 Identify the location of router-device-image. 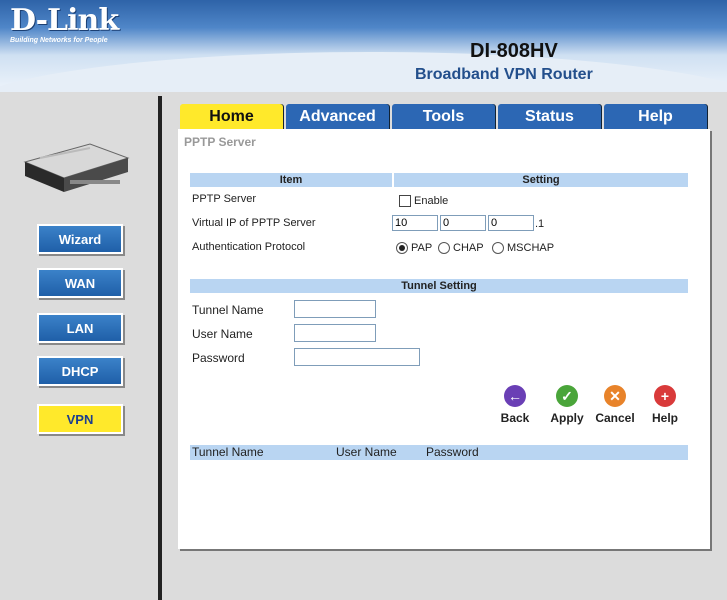
(76, 167).